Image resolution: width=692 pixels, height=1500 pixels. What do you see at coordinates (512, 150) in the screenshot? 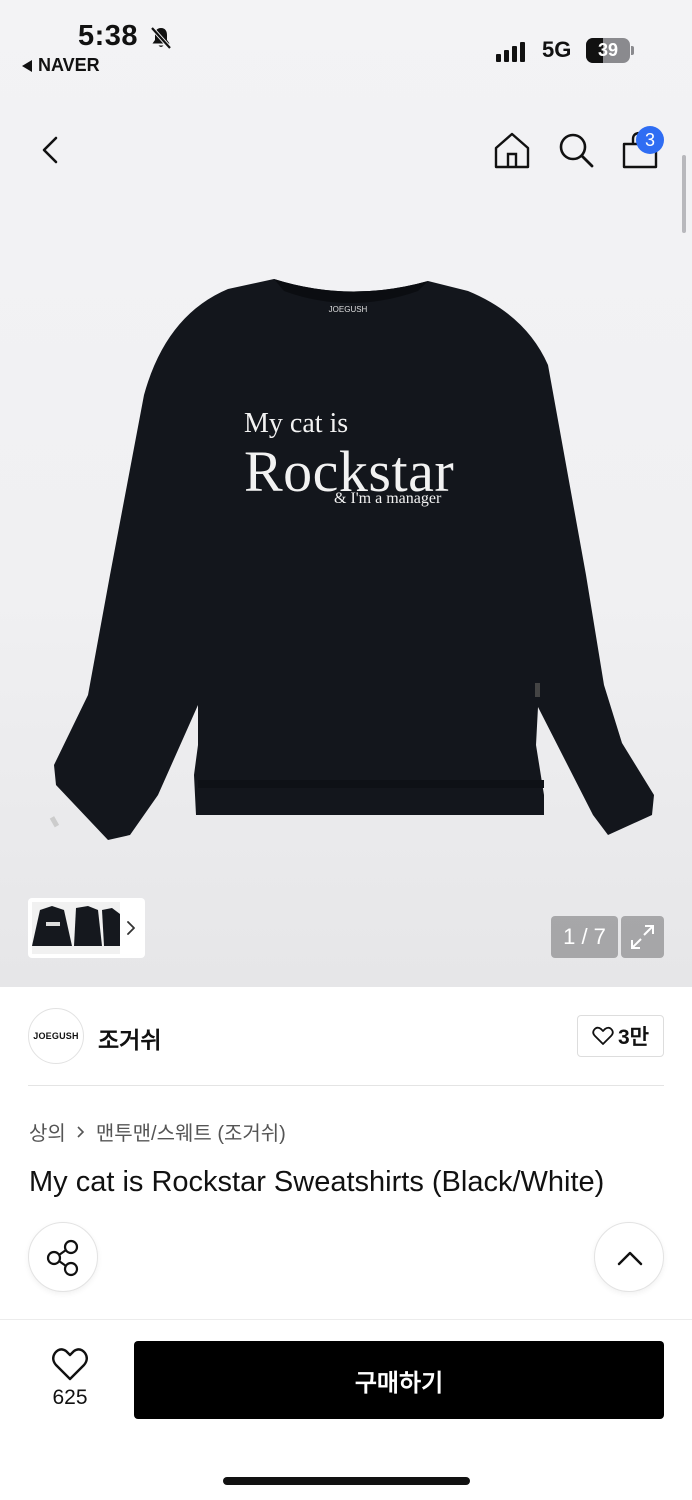
I see `home-icon` at bounding box center [512, 150].